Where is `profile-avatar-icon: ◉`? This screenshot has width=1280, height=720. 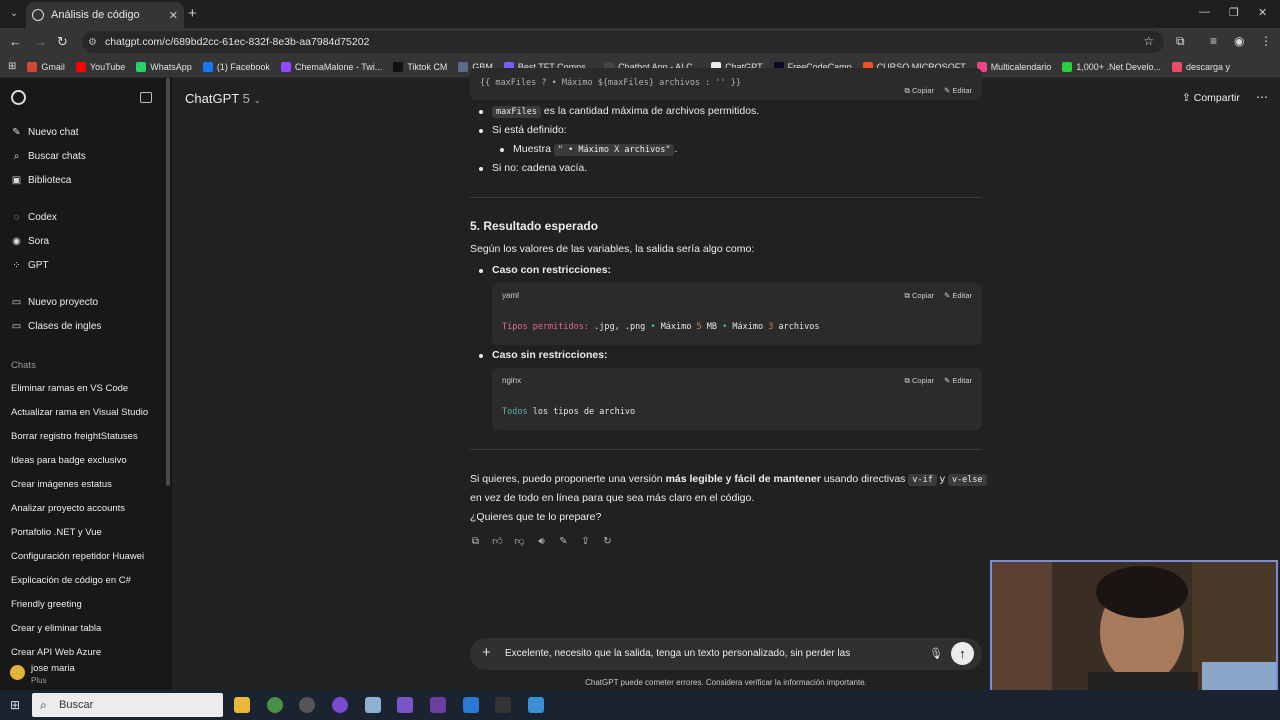
profile-avatar-icon: ◉ is located at coordinates (1239, 41).